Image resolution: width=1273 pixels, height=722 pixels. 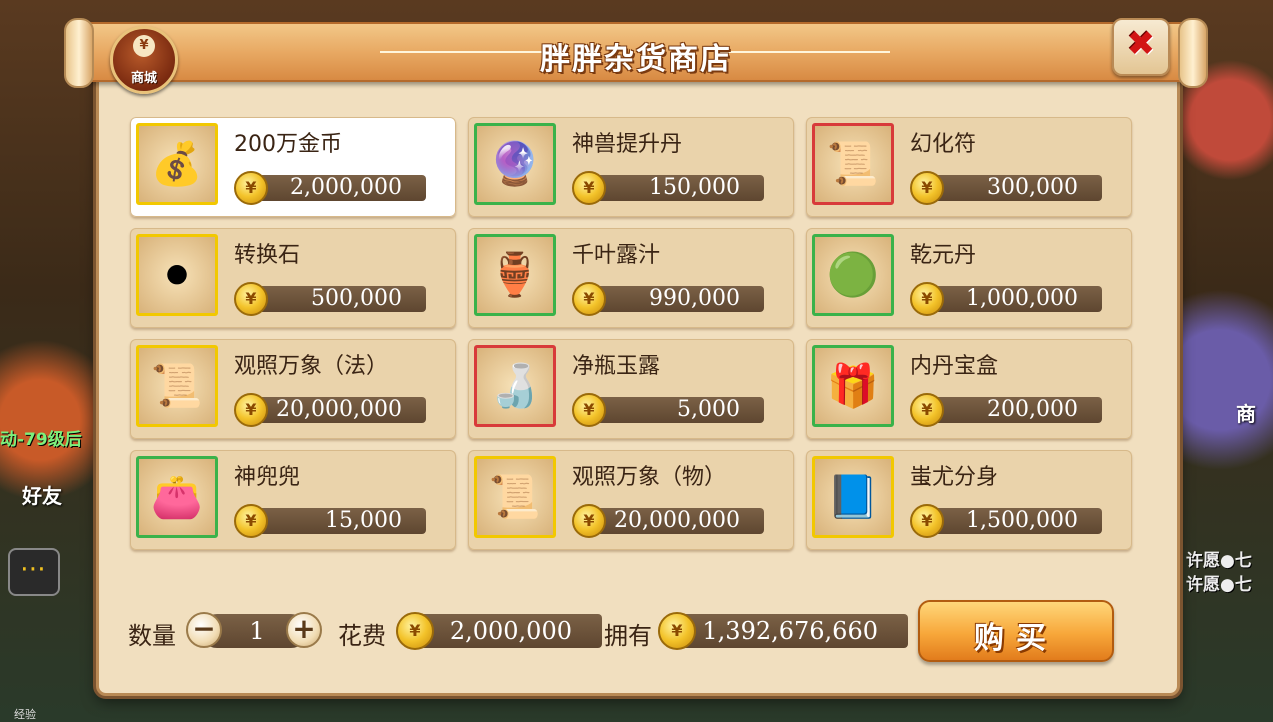 I want to click on close-icon: ✖, so click(x=1141, y=44).